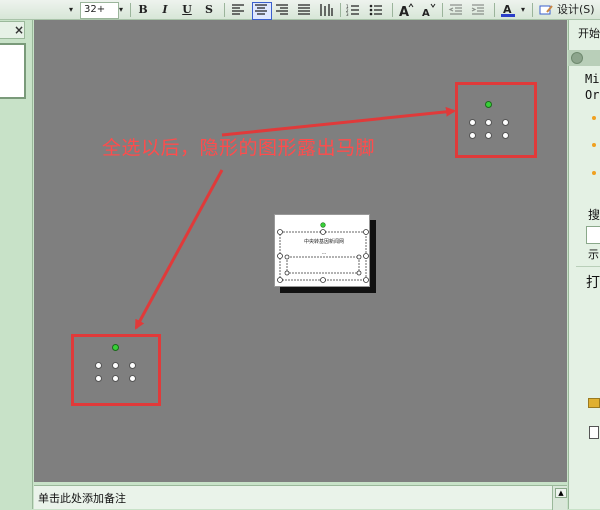 The image size is (600, 510). I want to click on task-pane-line-2: Or, so click(592, 95).